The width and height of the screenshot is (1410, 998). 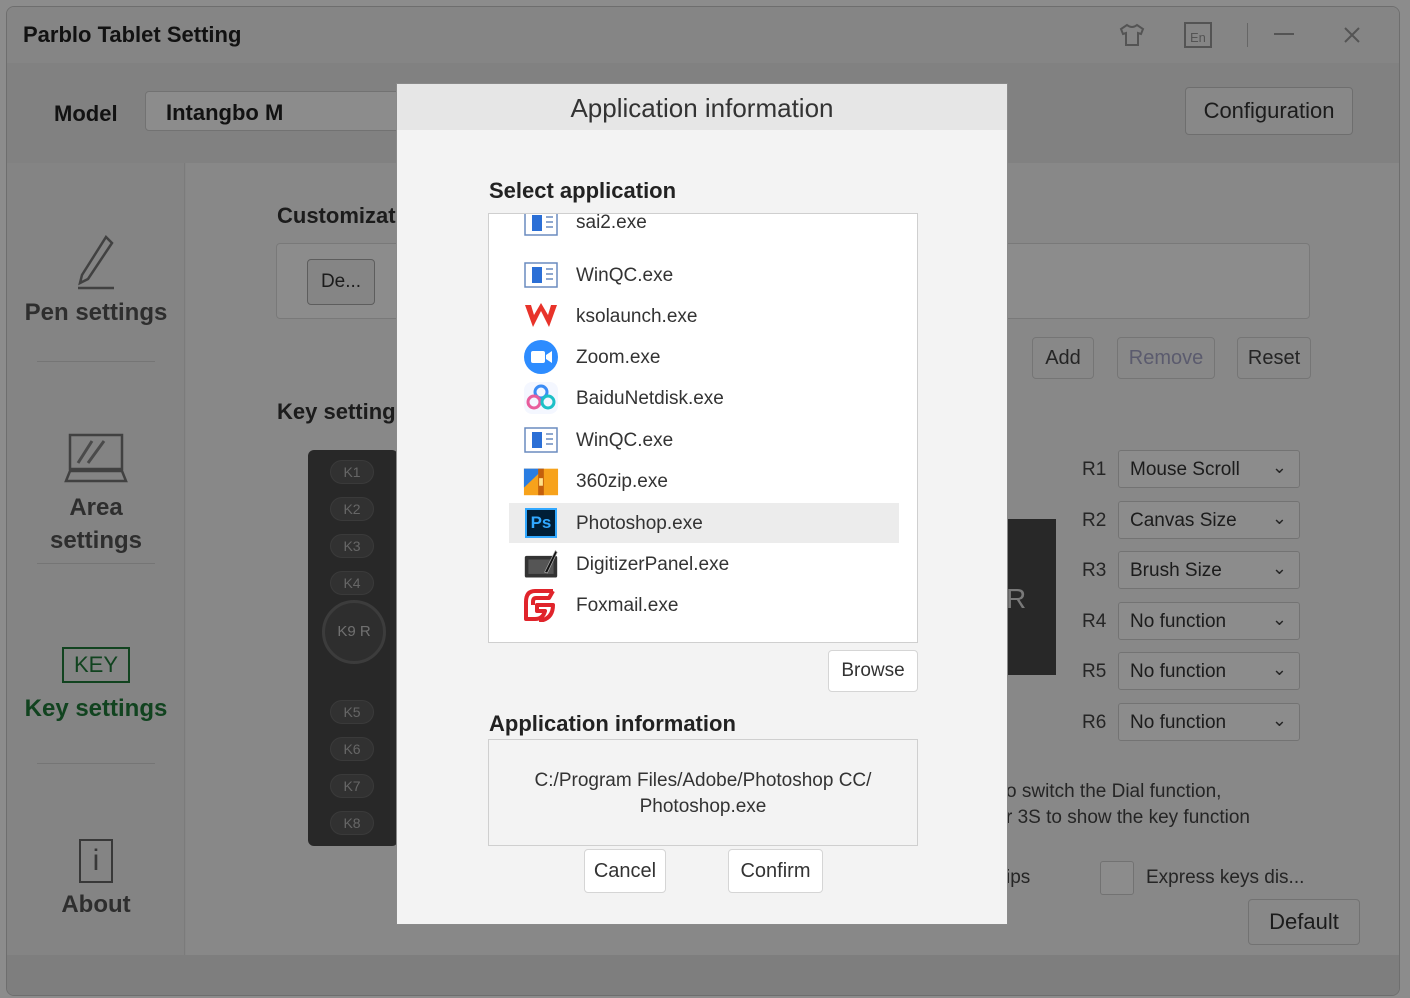 I want to click on wps-icon, so click(x=541, y=316).